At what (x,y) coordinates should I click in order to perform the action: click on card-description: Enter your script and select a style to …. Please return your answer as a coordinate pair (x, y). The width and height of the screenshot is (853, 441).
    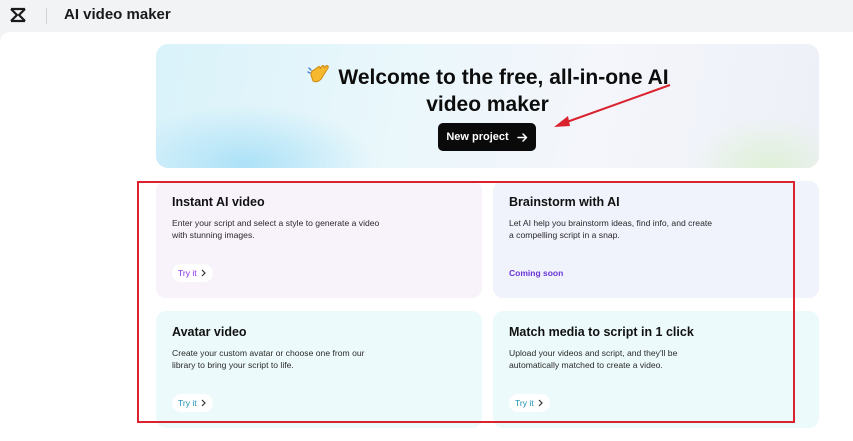
    Looking at the image, I should click on (276, 229).